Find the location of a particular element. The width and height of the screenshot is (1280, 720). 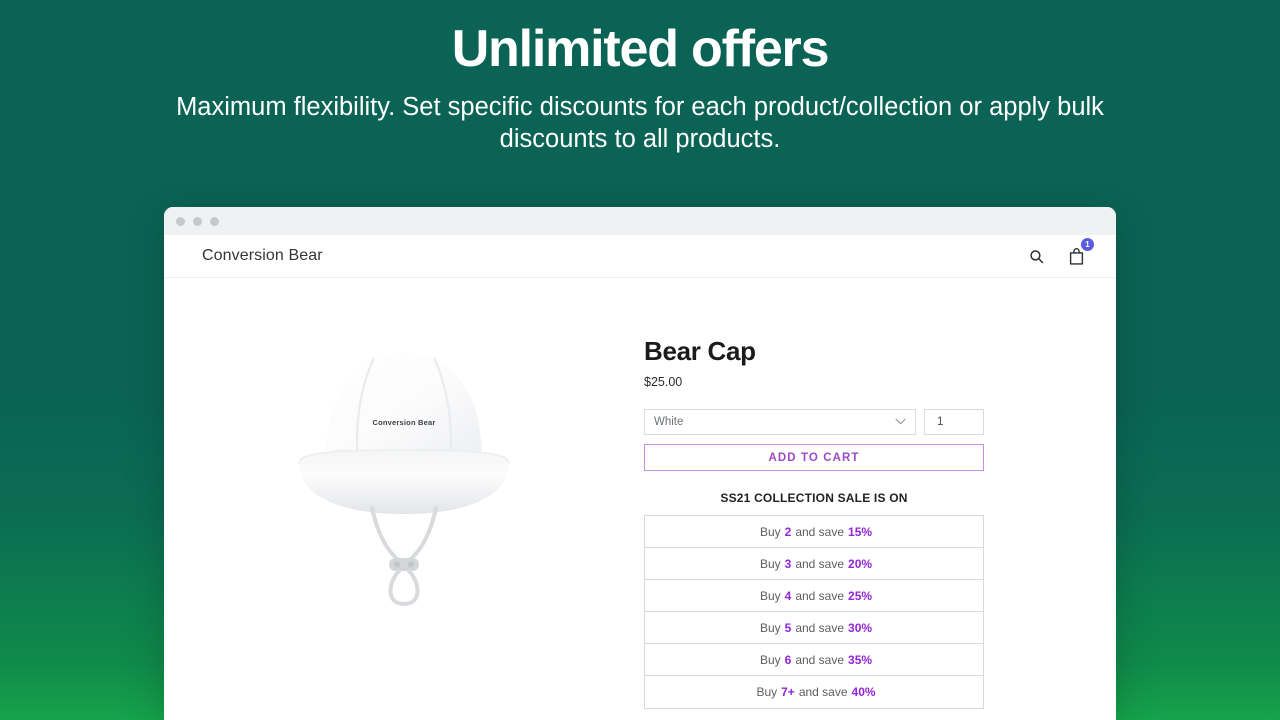

tier-quantity: 4 is located at coordinates (788, 595).